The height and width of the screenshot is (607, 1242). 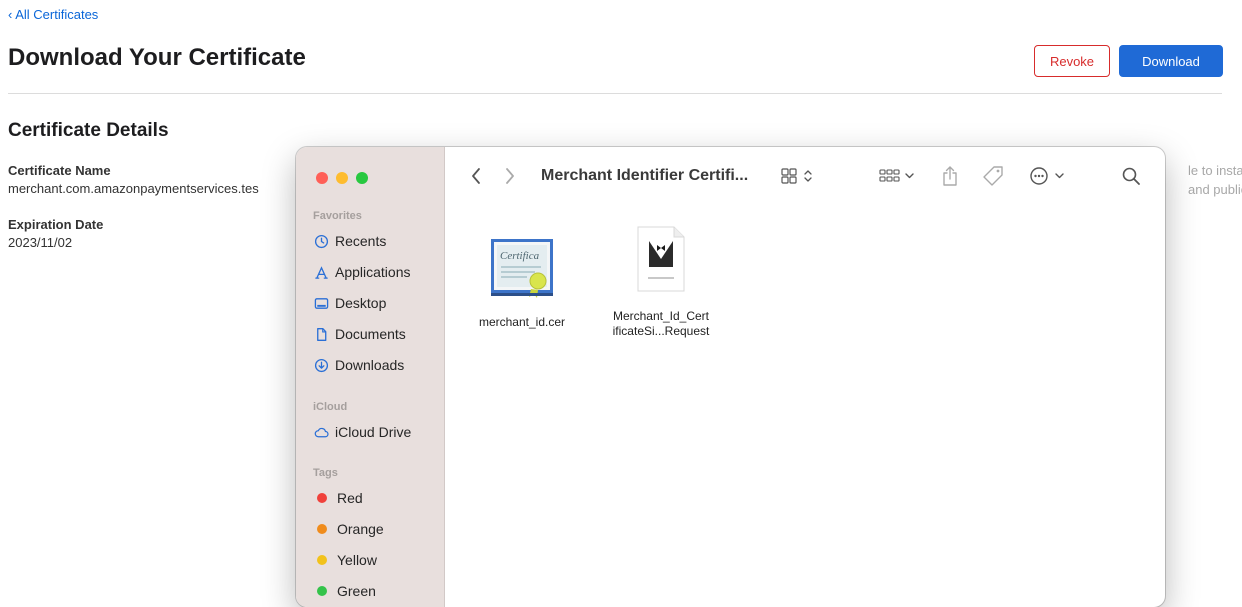 I want to click on file-merchant-id-cer: Certifica merchant_id.cer, so click(x=522, y=283).